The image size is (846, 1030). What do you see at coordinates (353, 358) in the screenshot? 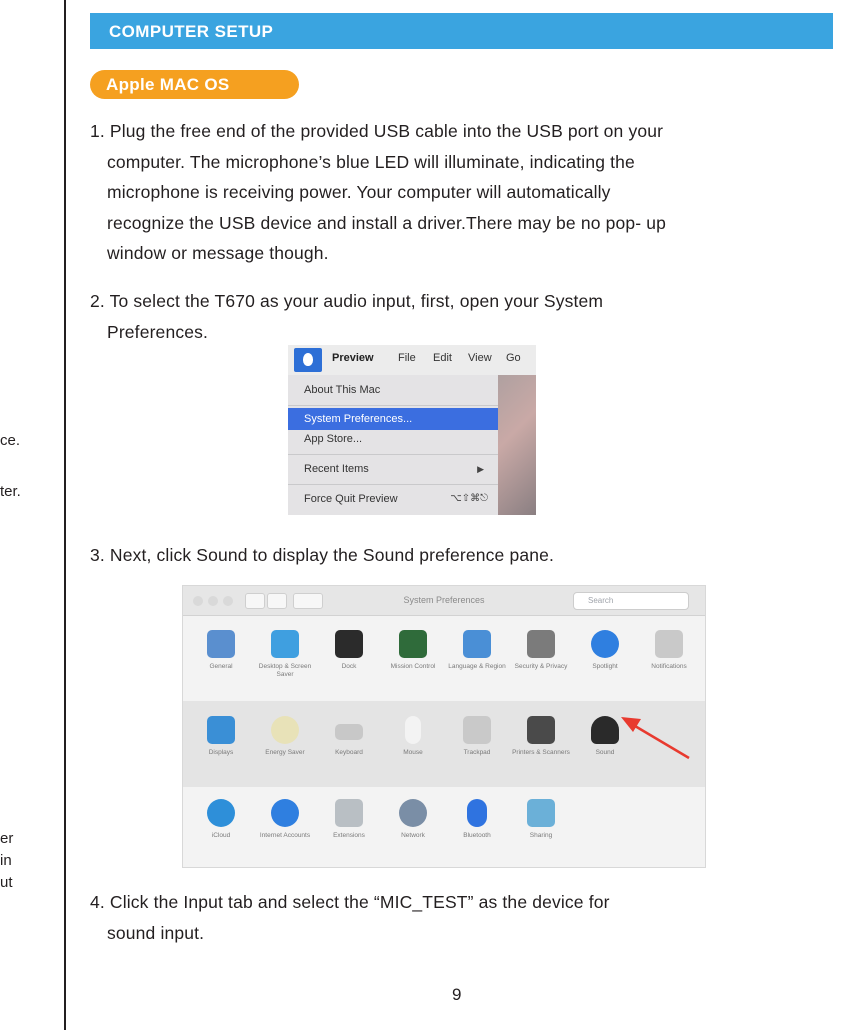
I see `menubar-item-preview: Preview` at bounding box center [353, 358].